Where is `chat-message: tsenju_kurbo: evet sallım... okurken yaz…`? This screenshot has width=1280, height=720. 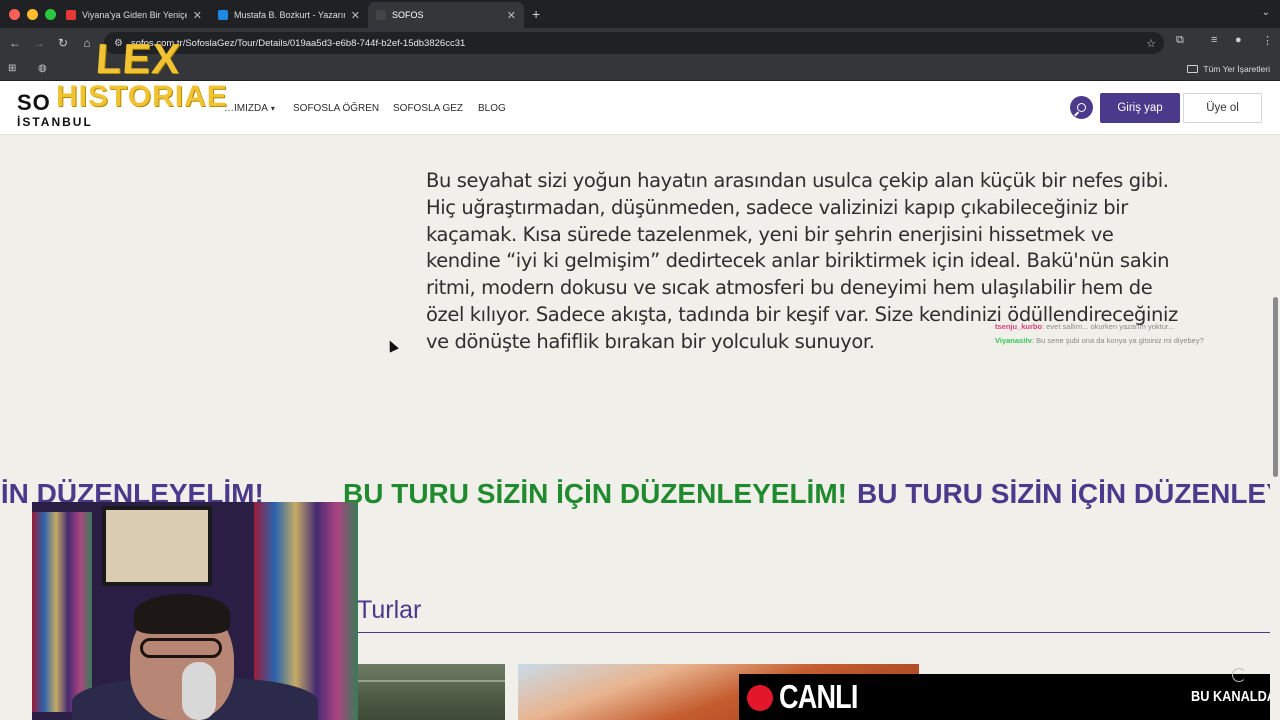 chat-message: tsenju_kurbo: evet sallım... okurken yaz… is located at coordinates (1099, 327).